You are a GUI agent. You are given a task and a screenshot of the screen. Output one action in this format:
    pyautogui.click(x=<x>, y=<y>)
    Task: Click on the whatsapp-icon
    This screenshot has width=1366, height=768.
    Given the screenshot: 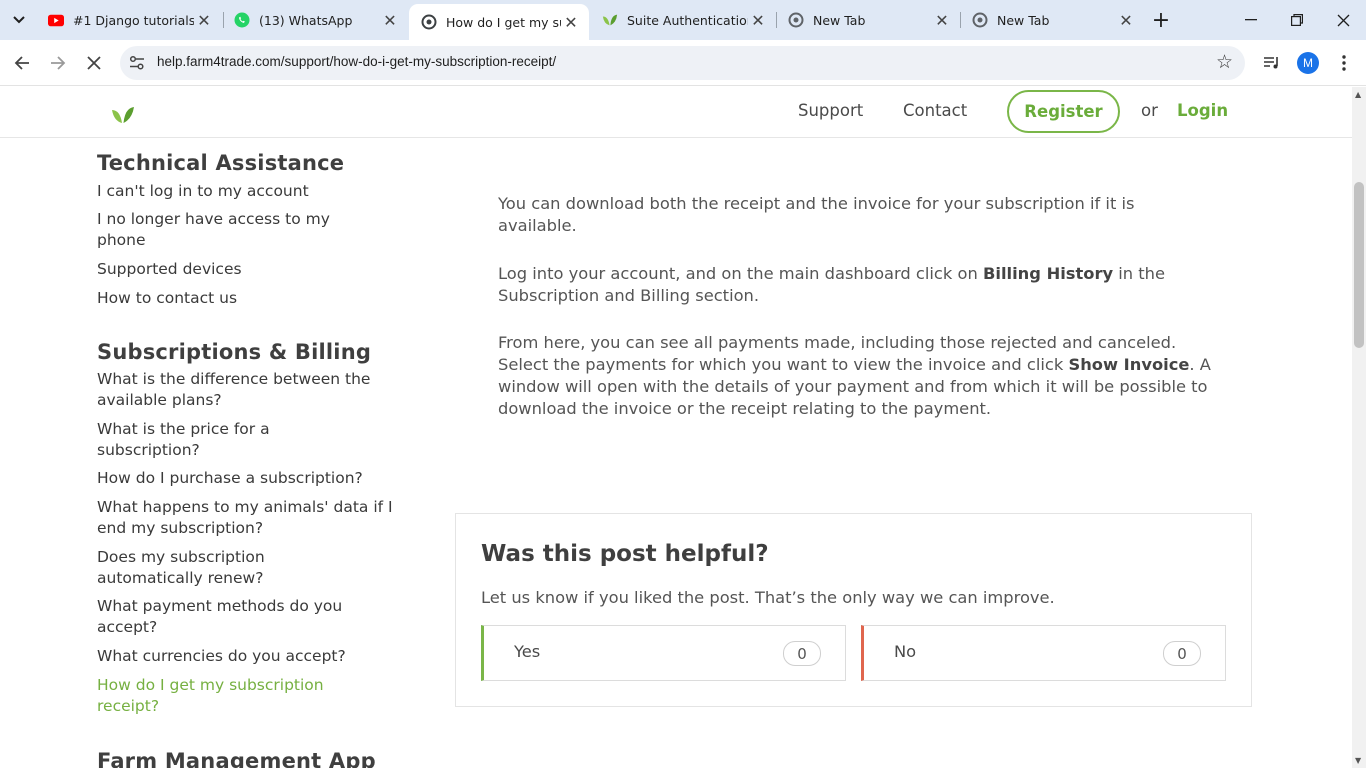 What is the action you would take?
    pyautogui.click(x=242, y=20)
    